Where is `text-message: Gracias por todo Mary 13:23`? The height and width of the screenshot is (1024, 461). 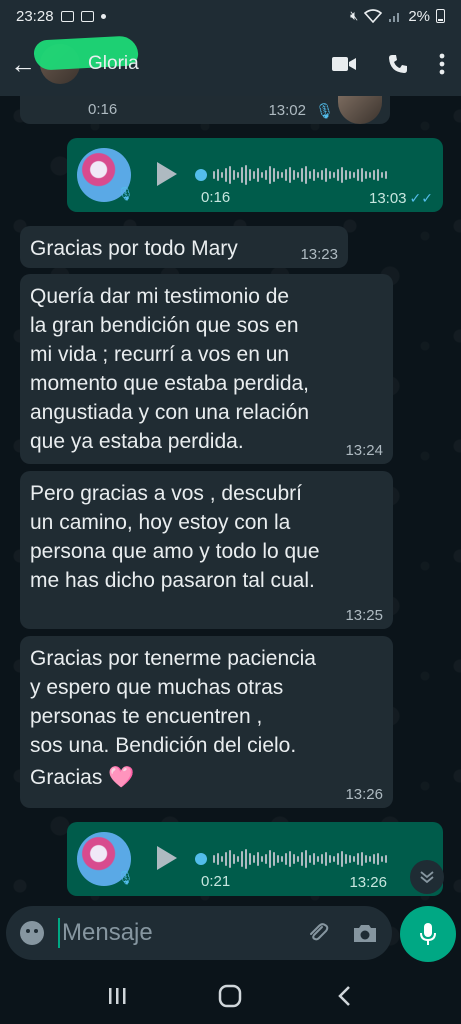
text-message: Gracias por todo Mary 13:23 is located at coordinates (184, 247).